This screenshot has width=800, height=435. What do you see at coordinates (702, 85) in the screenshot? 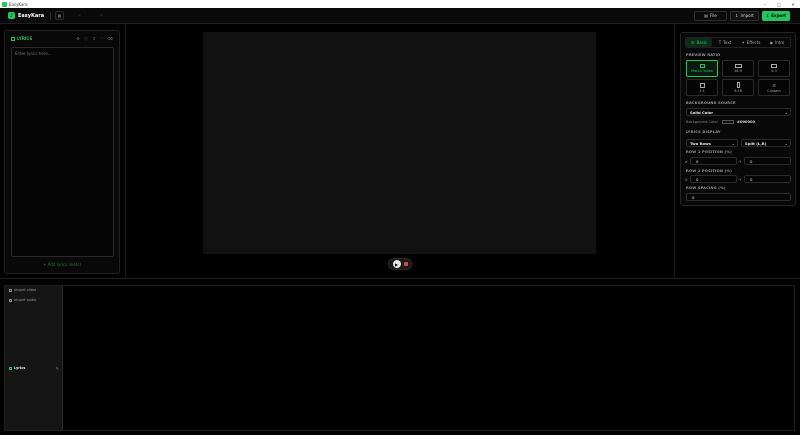
I see `ratio-1-1-icon` at bounding box center [702, 85].